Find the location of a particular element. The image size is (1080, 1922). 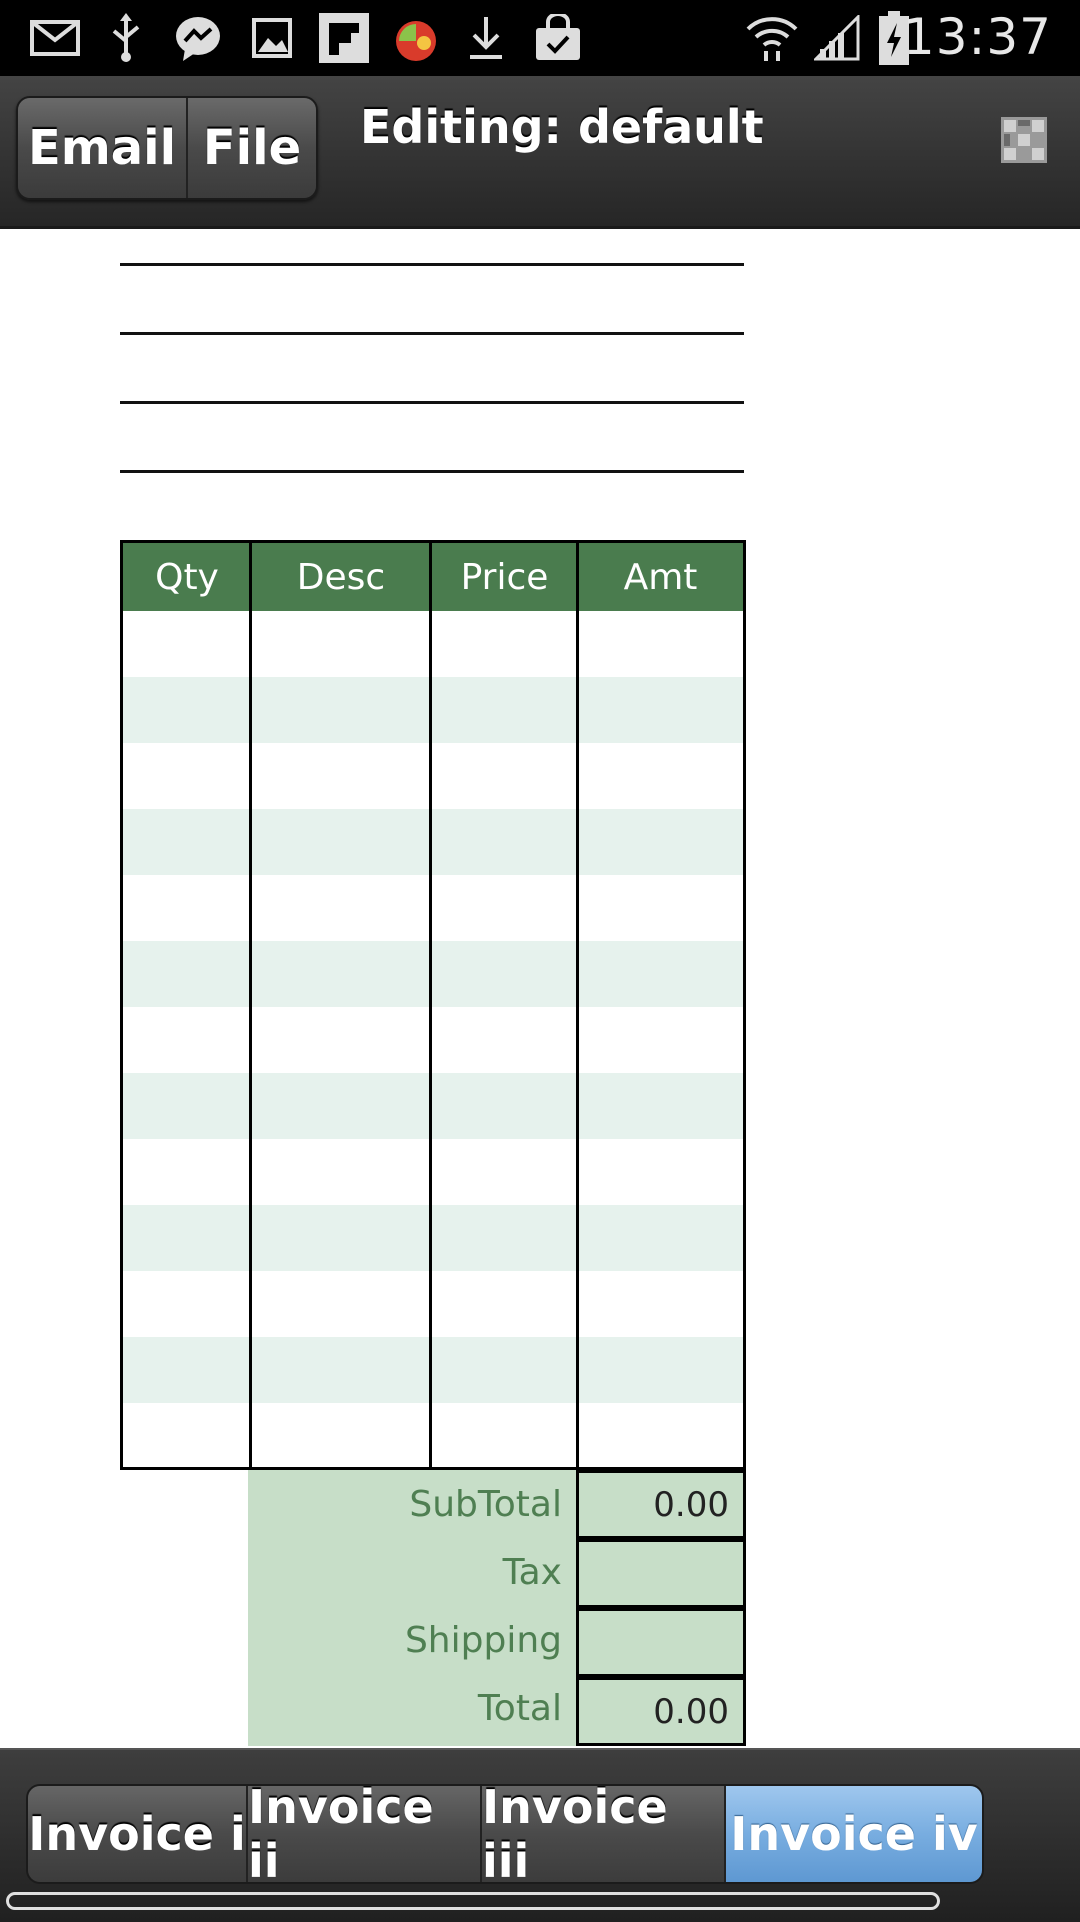

action-button-group: Email File is located at coordinates (167, 148).